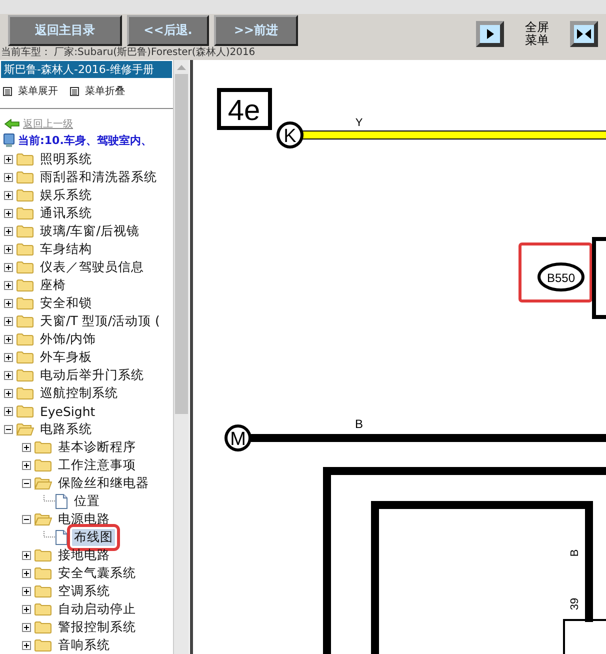  What do you see at coordinates (66, 195) in the screenshot?
I see `tree-item: 娱乐系统` at bounding box center [66, 195].